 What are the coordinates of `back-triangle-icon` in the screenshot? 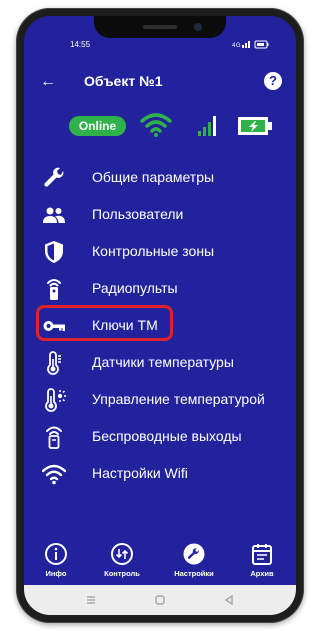 It's located at (229, 600).